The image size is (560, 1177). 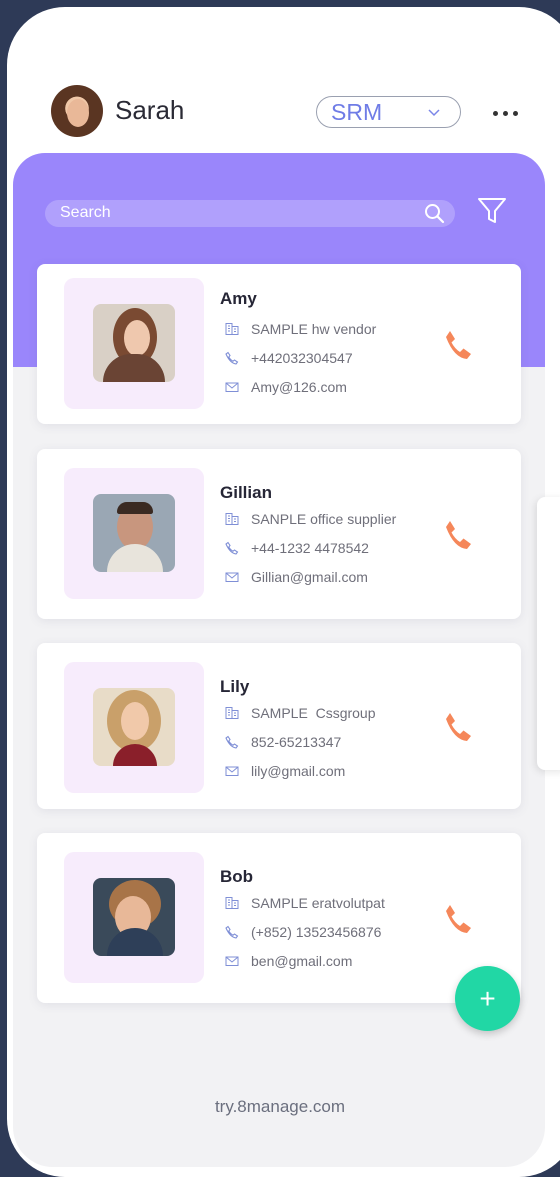 What do you see at coordinates (150, 110) in the screenshot?
I see `username: Sarah` at bounding box center [150, 110].